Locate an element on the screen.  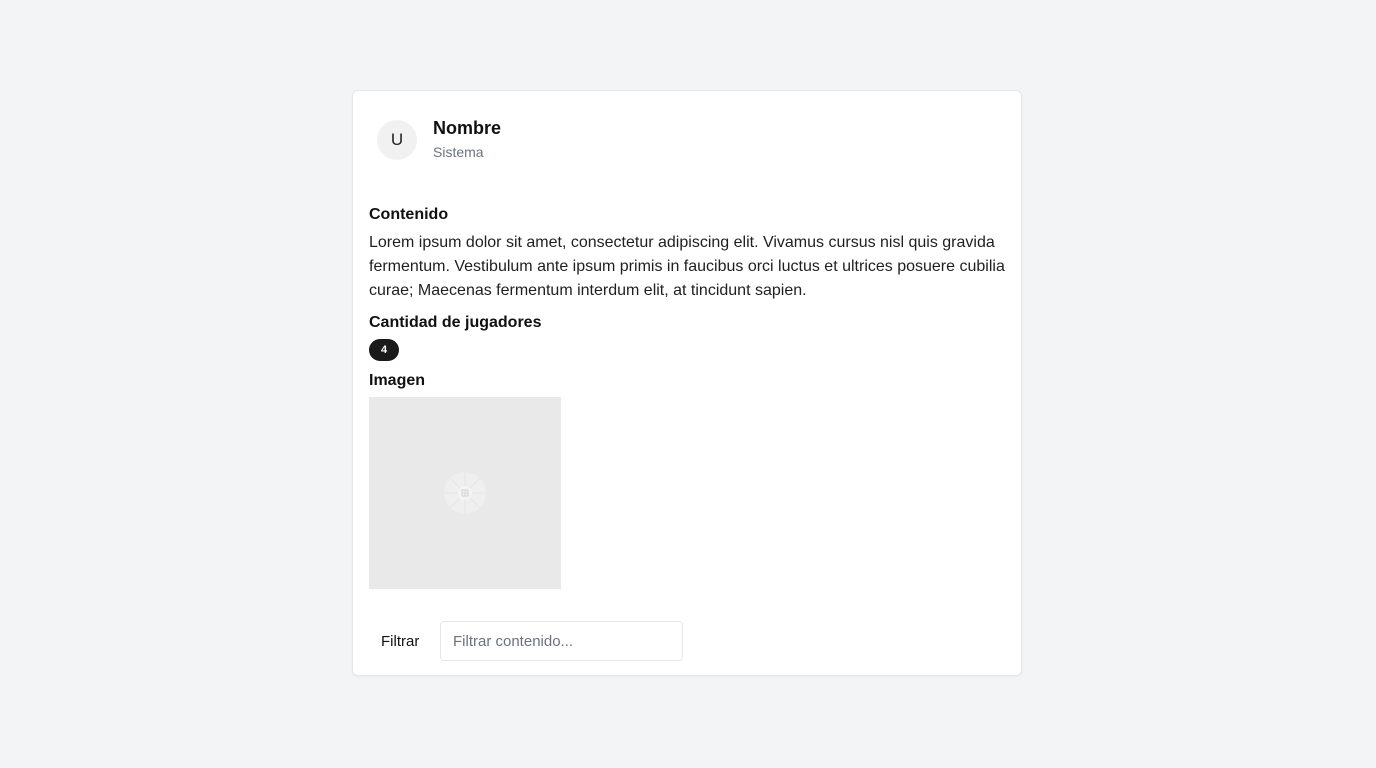
players-label: Cantidad de jugadores is located at coordinates (455, 322).